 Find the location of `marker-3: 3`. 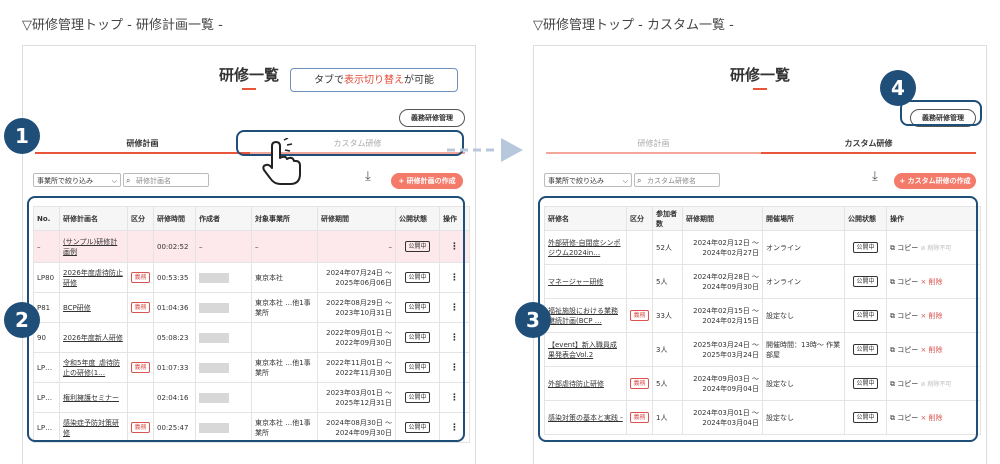

marker-3: 3 is located at coordinates (533, 320).